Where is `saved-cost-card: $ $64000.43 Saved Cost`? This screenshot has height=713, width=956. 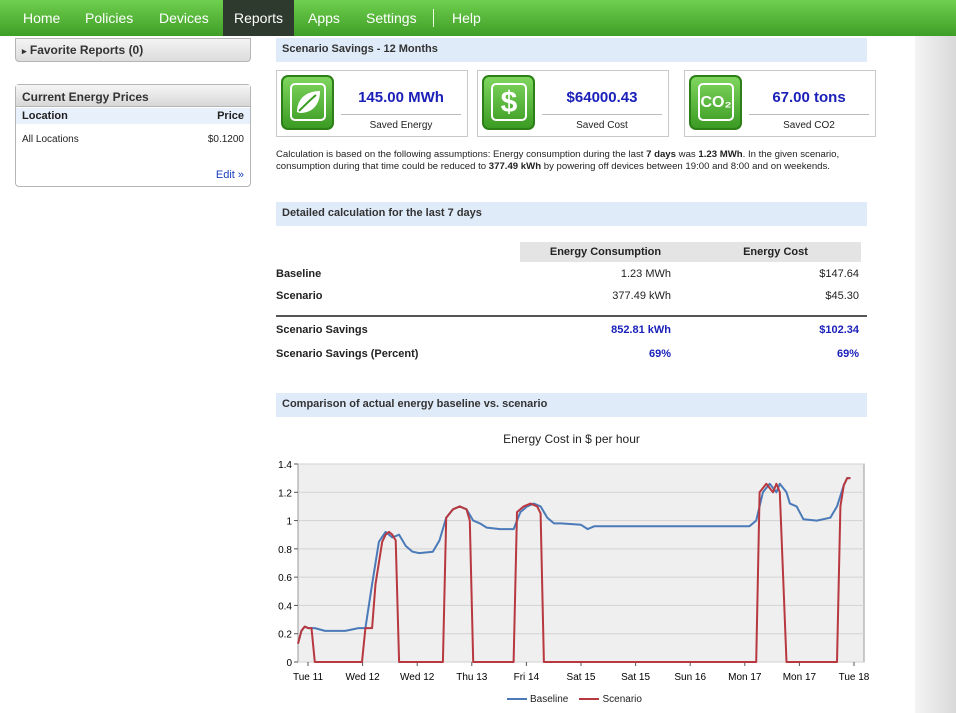 saved-cost-card: $ $64000.43 Saved Cost is located at coordinates (573, 103).